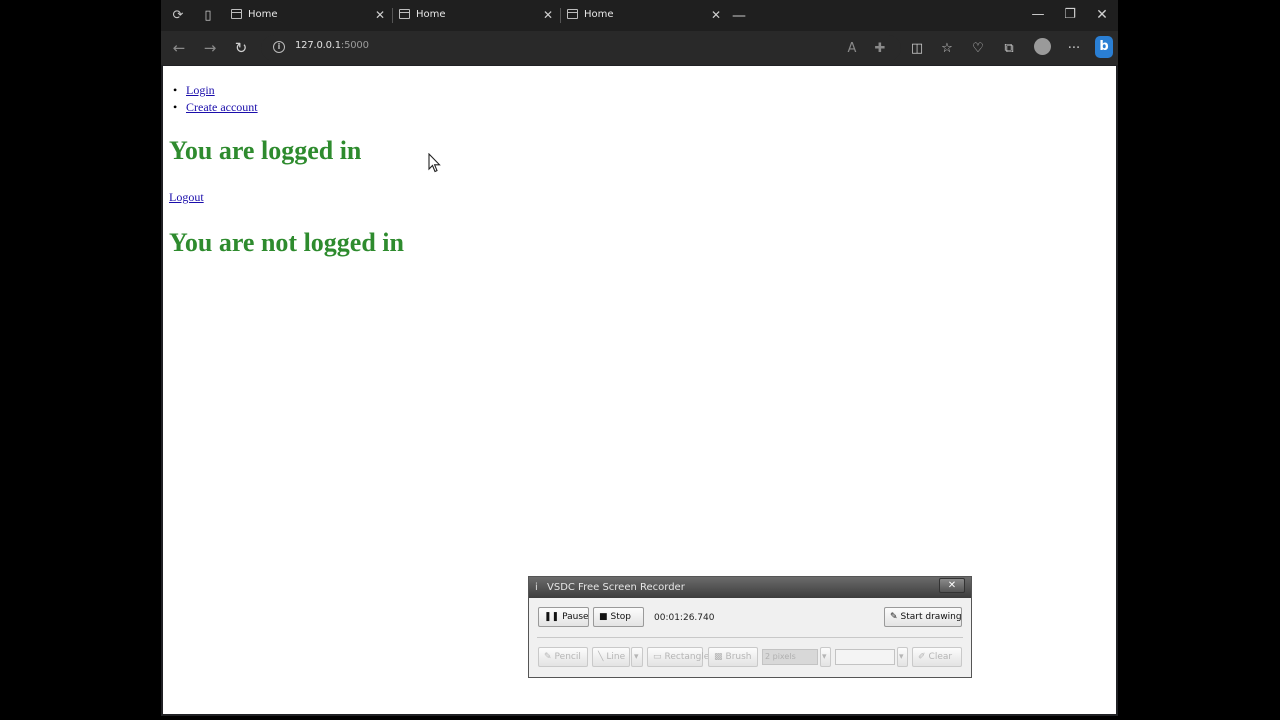 This screenshot has width=1280, height=720. What do you see at coordinates (750, 637) in the screenshot?
I see `divider` at bounding box center [750, 637].